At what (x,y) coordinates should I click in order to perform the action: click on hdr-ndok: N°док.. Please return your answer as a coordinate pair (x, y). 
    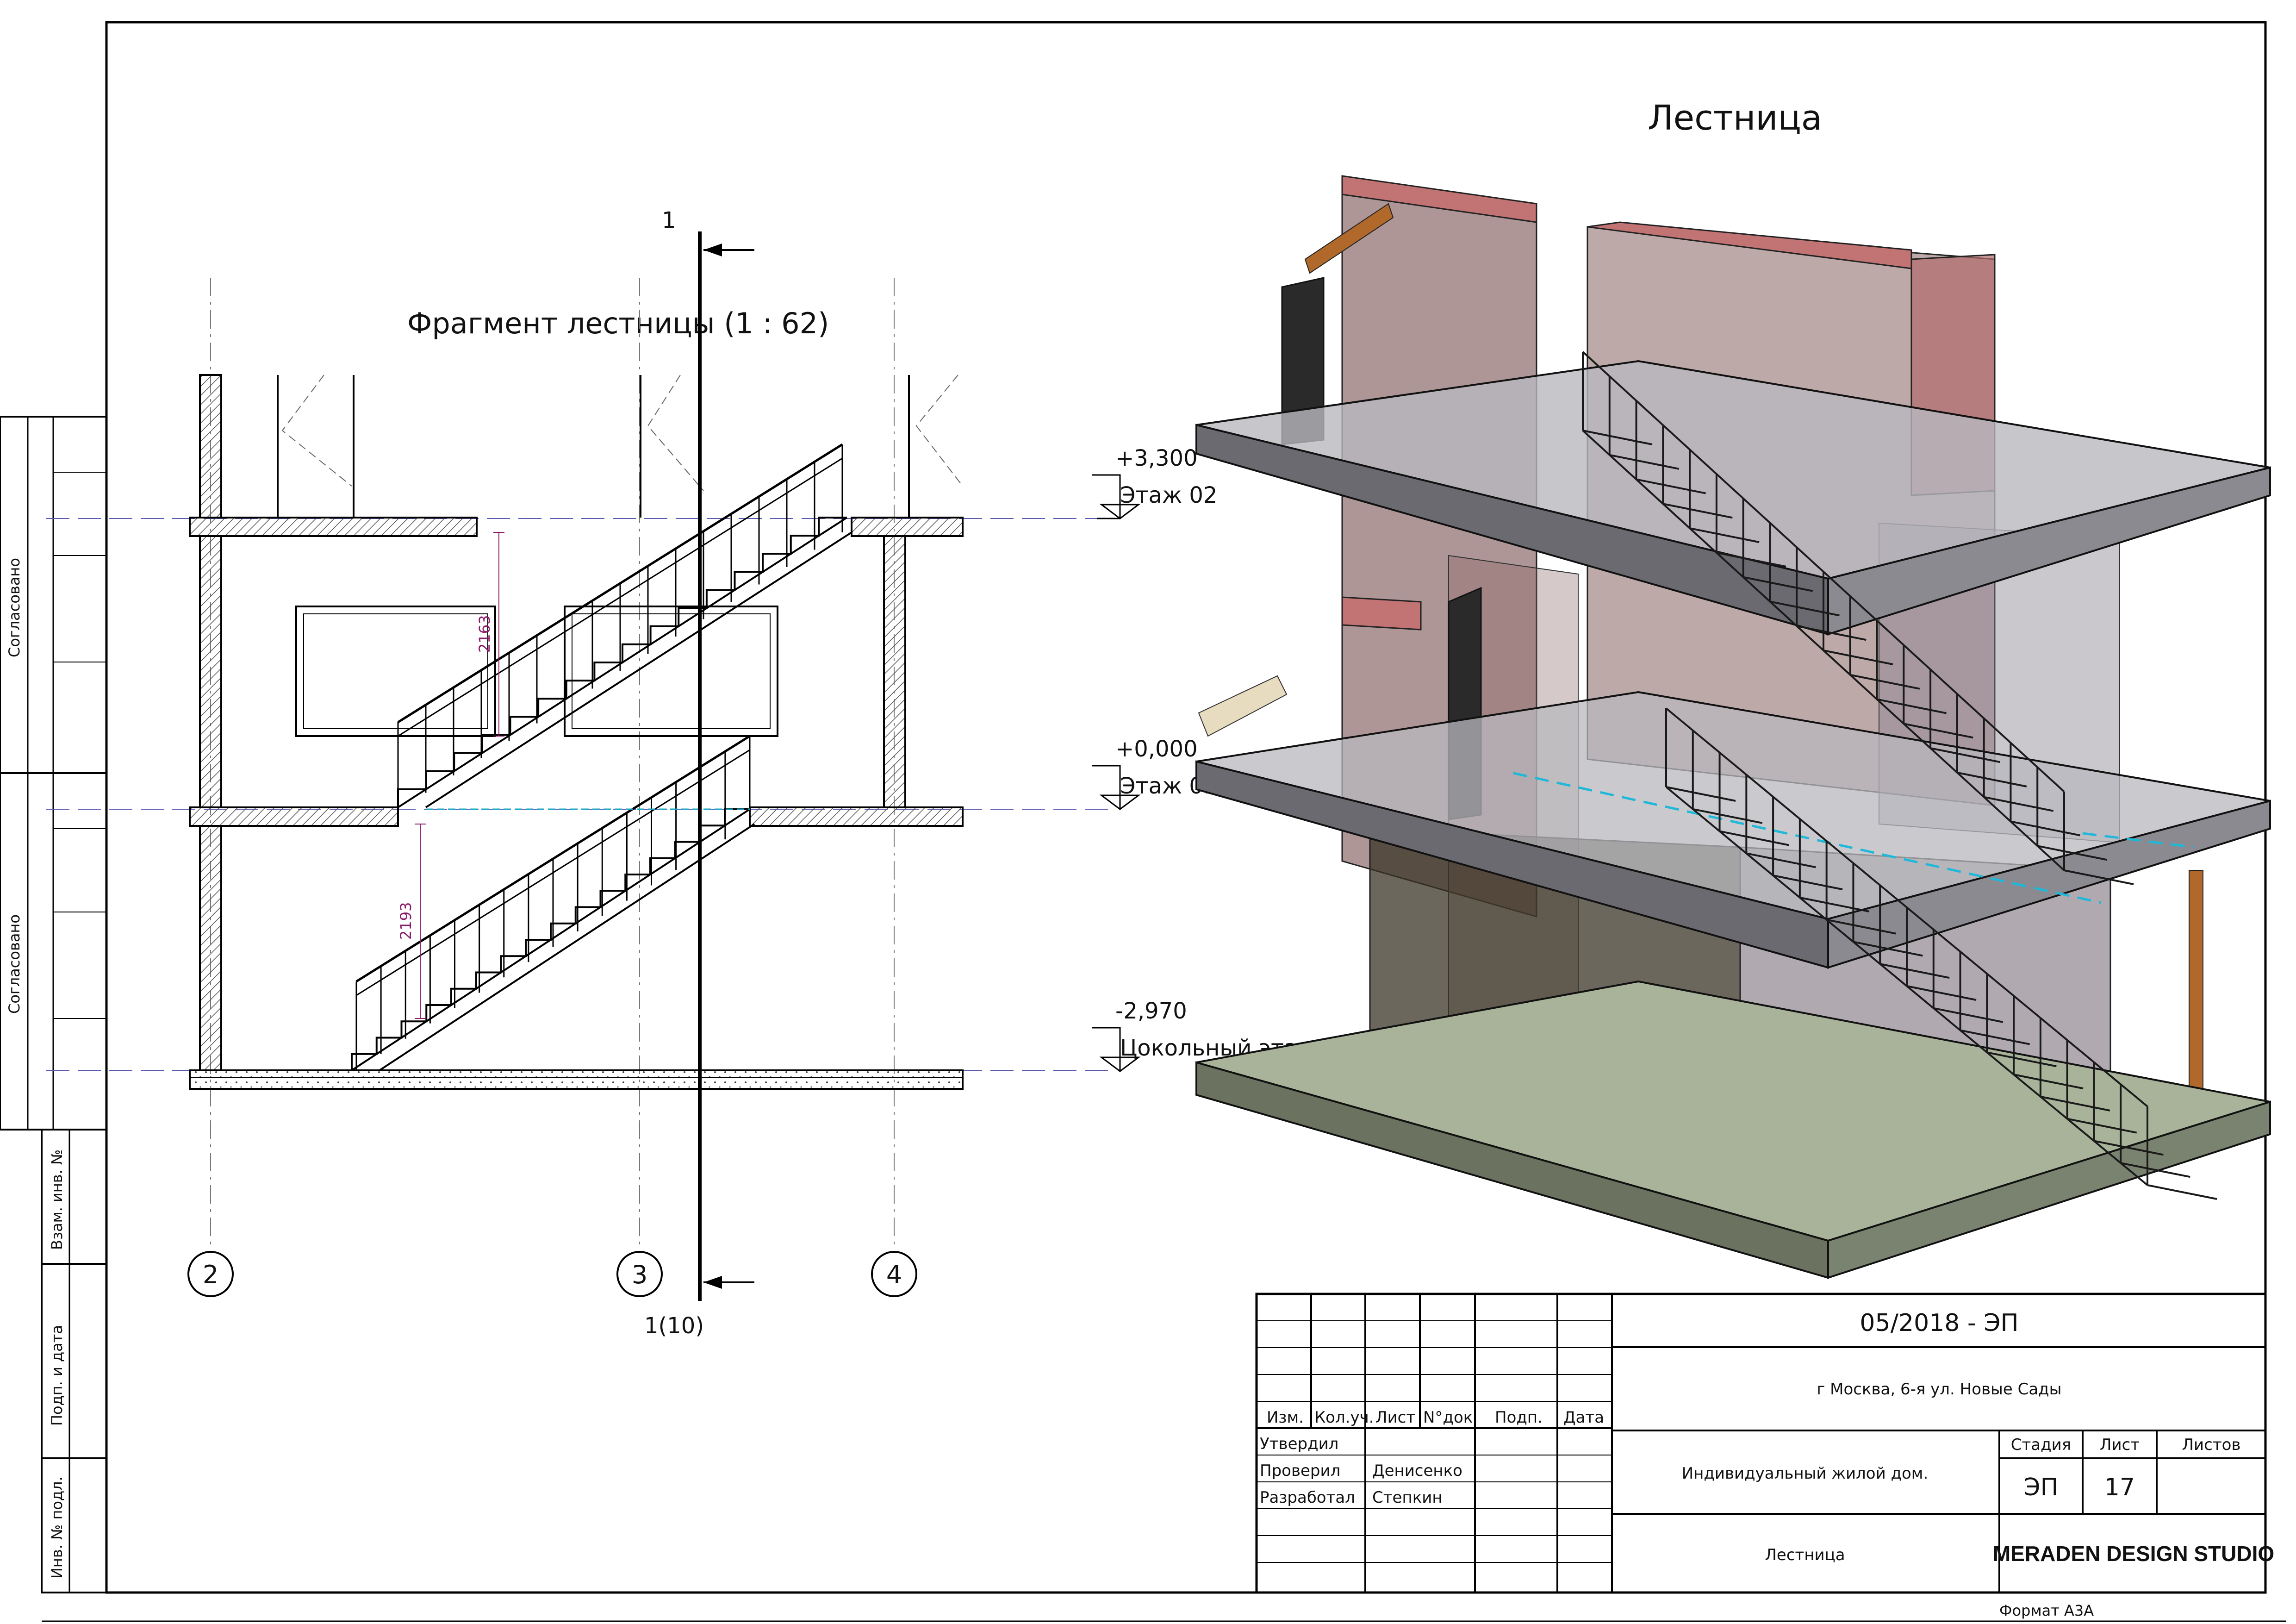
    Looking at the image, I should click on (1450, 1417).